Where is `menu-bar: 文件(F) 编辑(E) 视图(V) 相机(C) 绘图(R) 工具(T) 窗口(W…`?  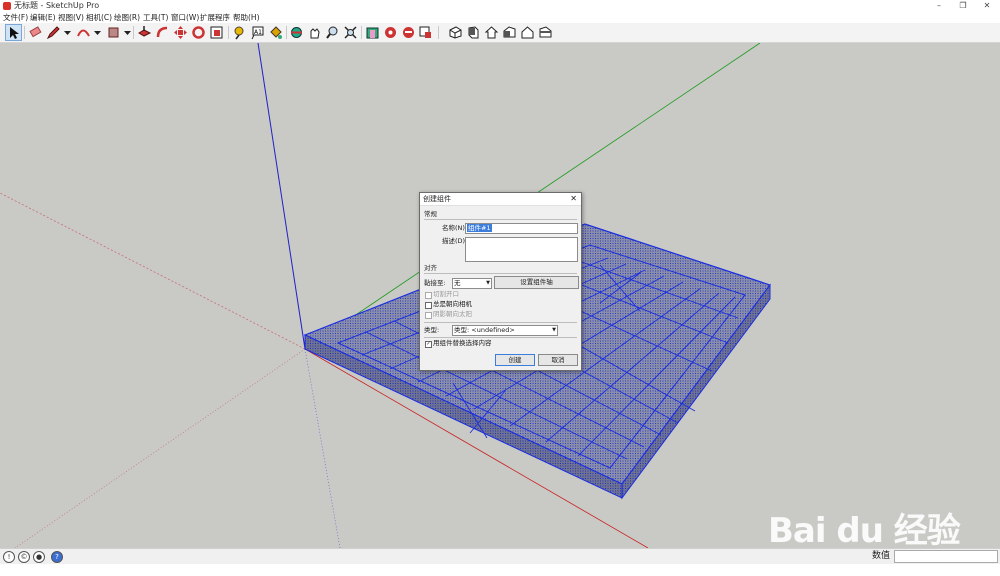 menu-bar: 文件(F) 编辑(E) 视图(V) 相机(C) 绘图(R) 工具(T) 窗口(W… is located at coordinates (500, 17).